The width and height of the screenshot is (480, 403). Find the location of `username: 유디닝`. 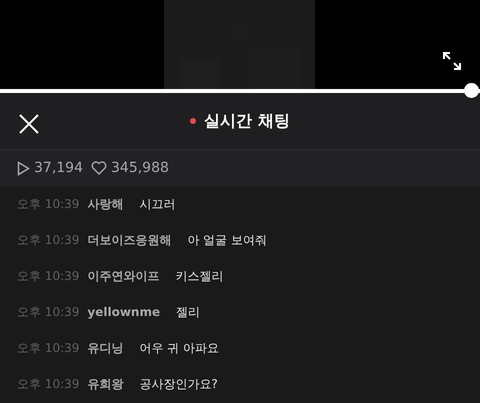

username: 유디닝 is located at coordinates (105, 348).